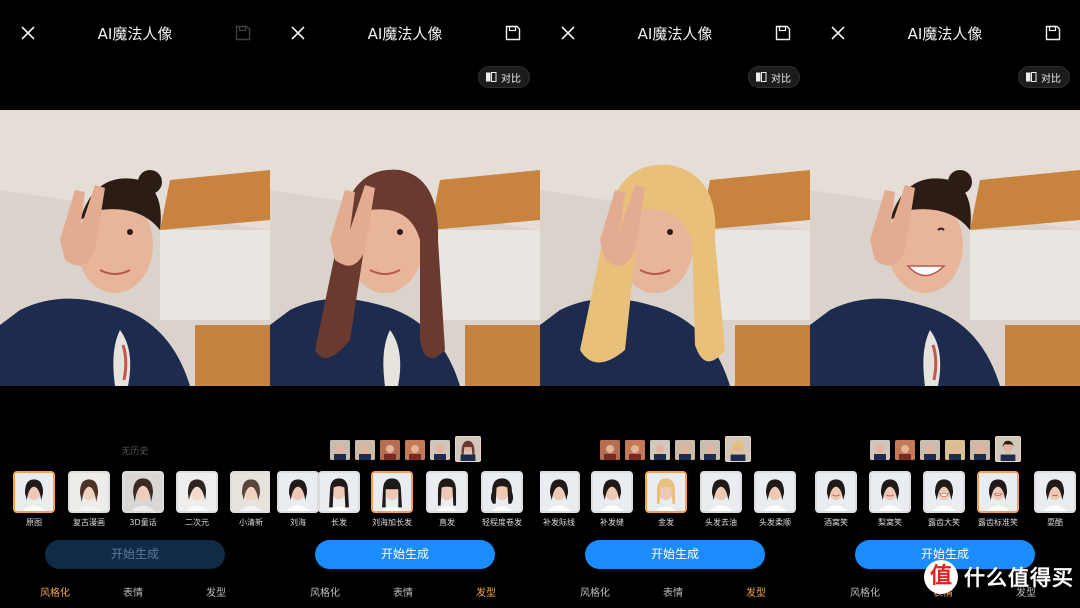 The image size is (1080, 608). What do you see at coordinates (559, 522) in the screenshot?
I see `style-label: 补发际线` at bounding box center [559, 522].